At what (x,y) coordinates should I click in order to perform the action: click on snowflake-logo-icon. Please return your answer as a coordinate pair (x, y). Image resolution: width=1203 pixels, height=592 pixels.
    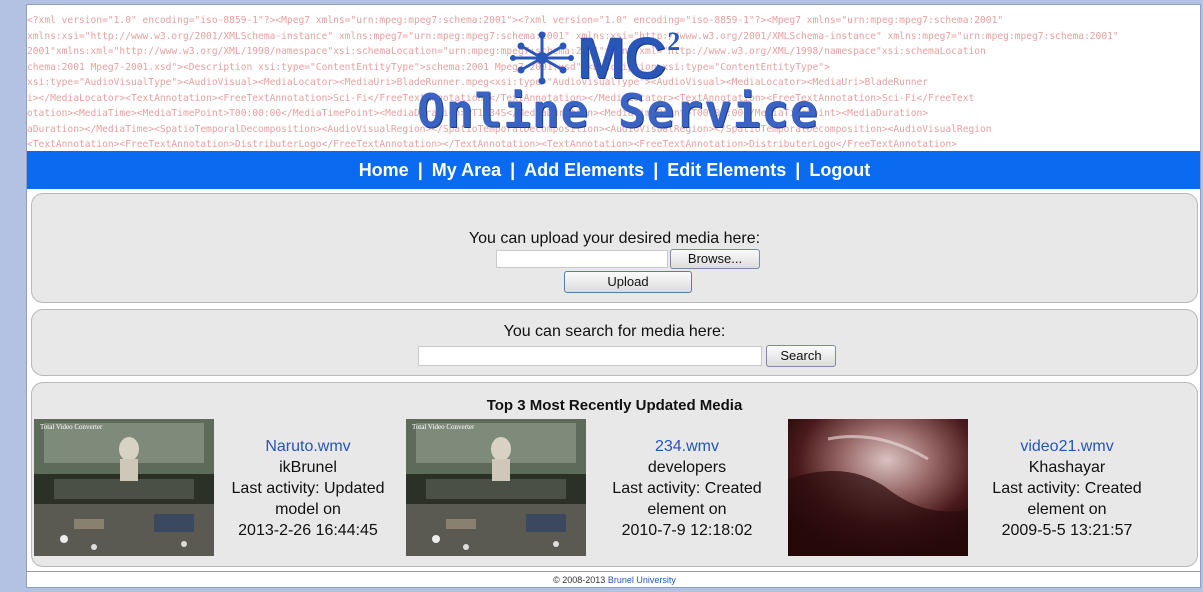
    Looking at the image, I should click on (542, 58).